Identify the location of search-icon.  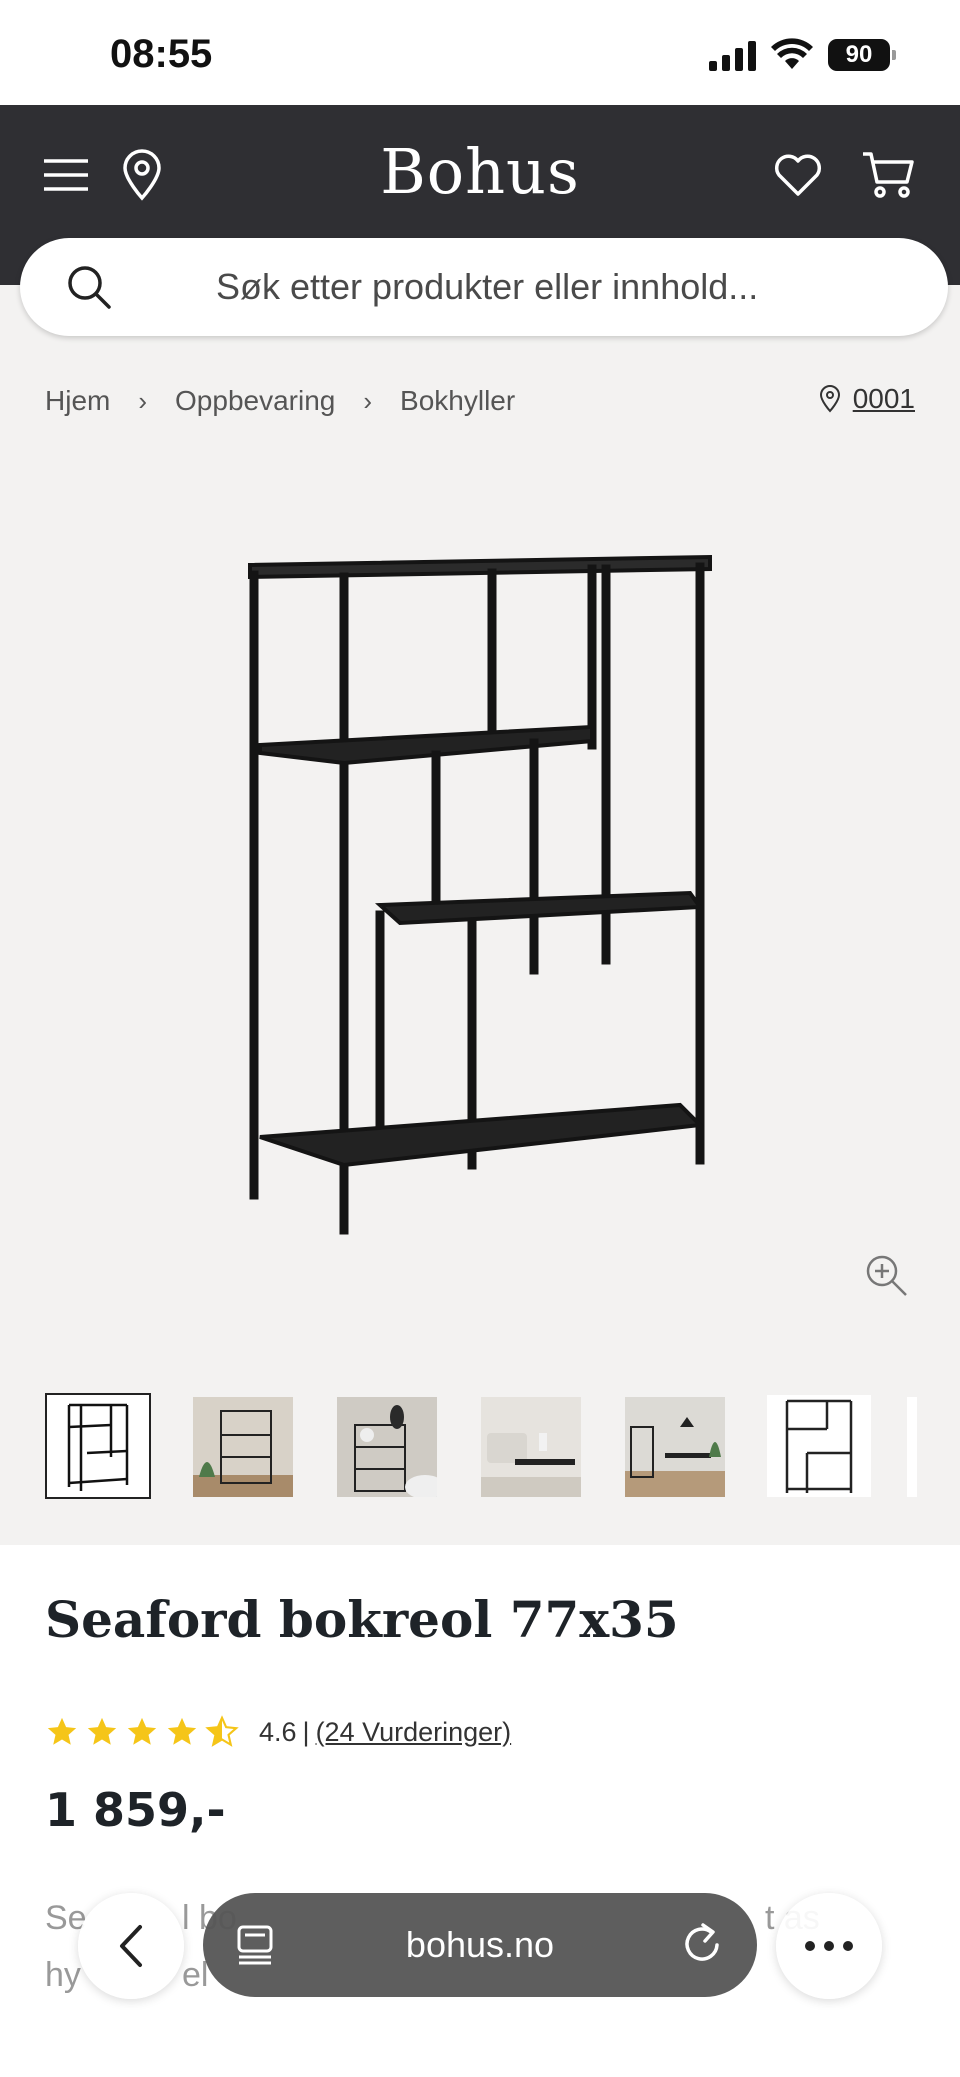
(89, 287).